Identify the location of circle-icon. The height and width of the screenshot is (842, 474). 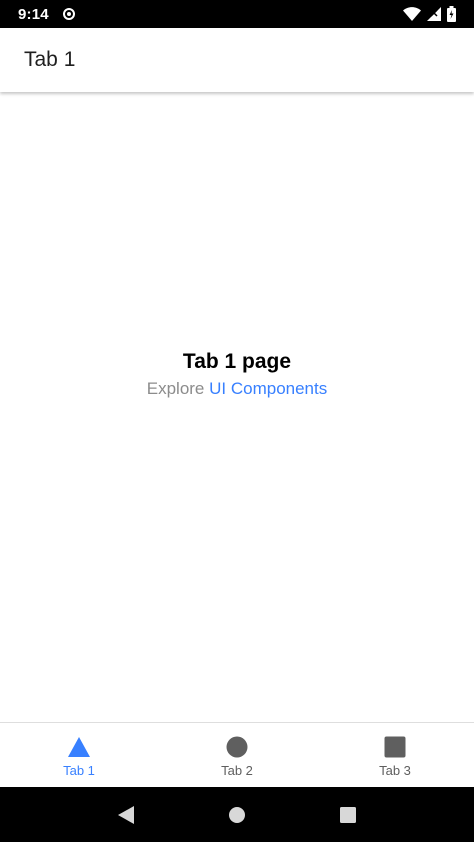
(237, 747).